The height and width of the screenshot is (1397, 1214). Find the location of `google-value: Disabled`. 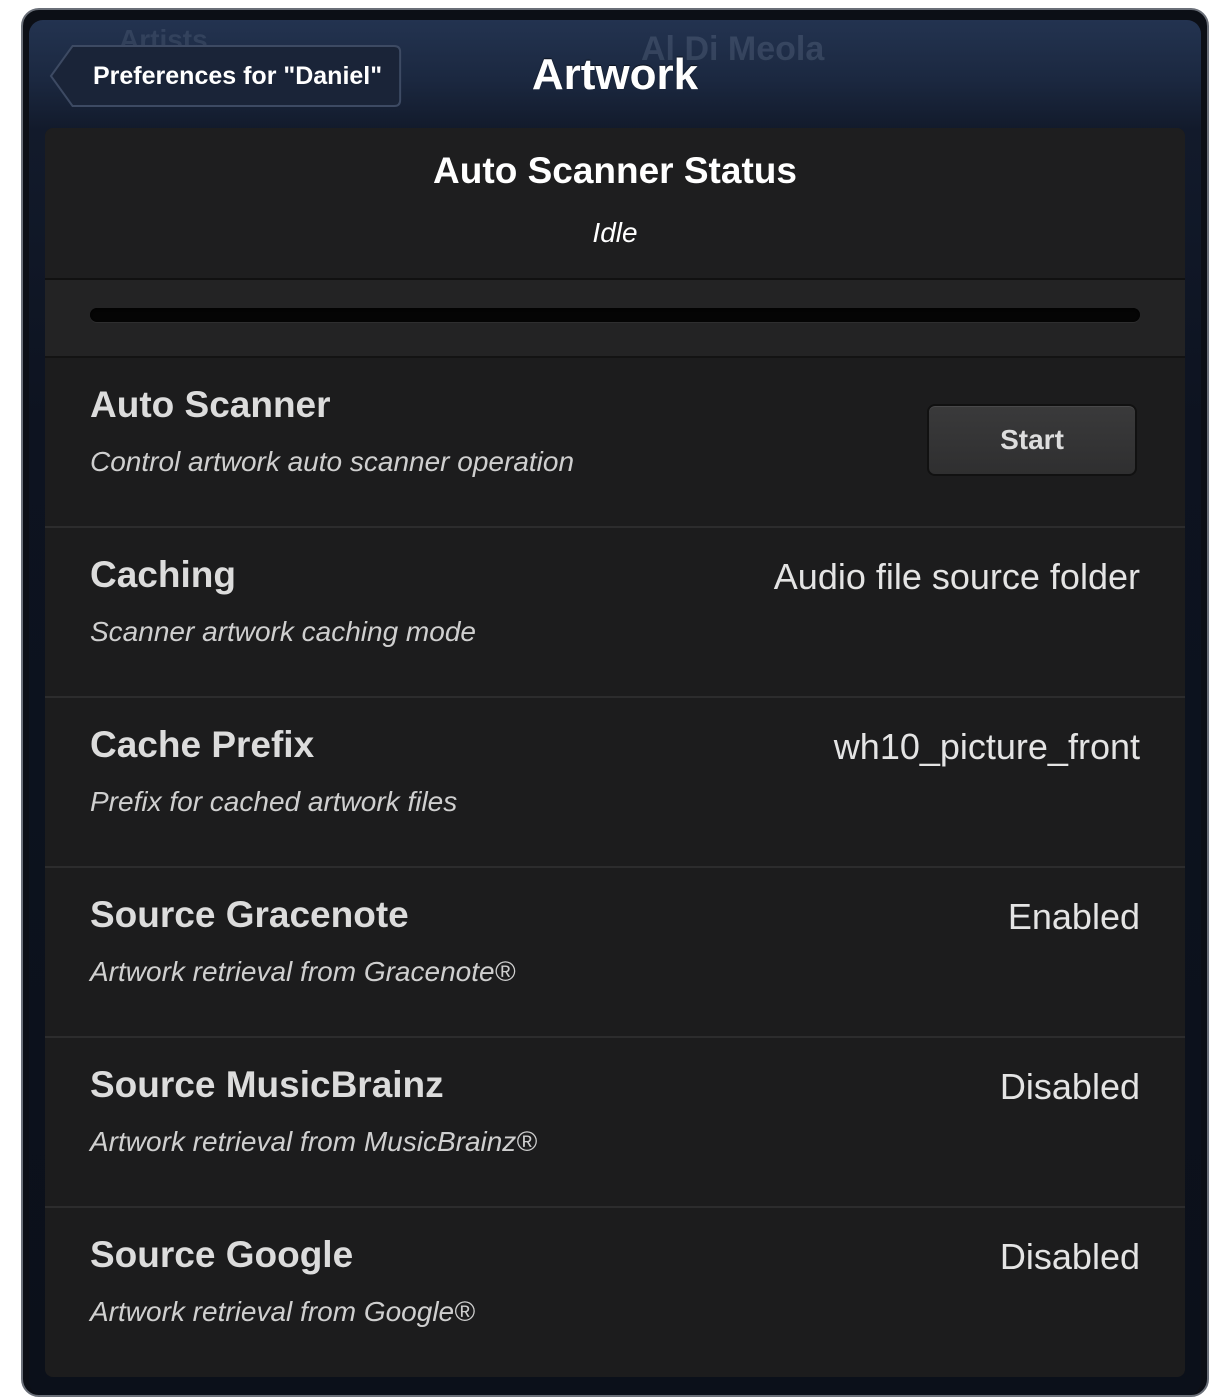

google-value: Disabled is located at coordinates (1069, 1256).